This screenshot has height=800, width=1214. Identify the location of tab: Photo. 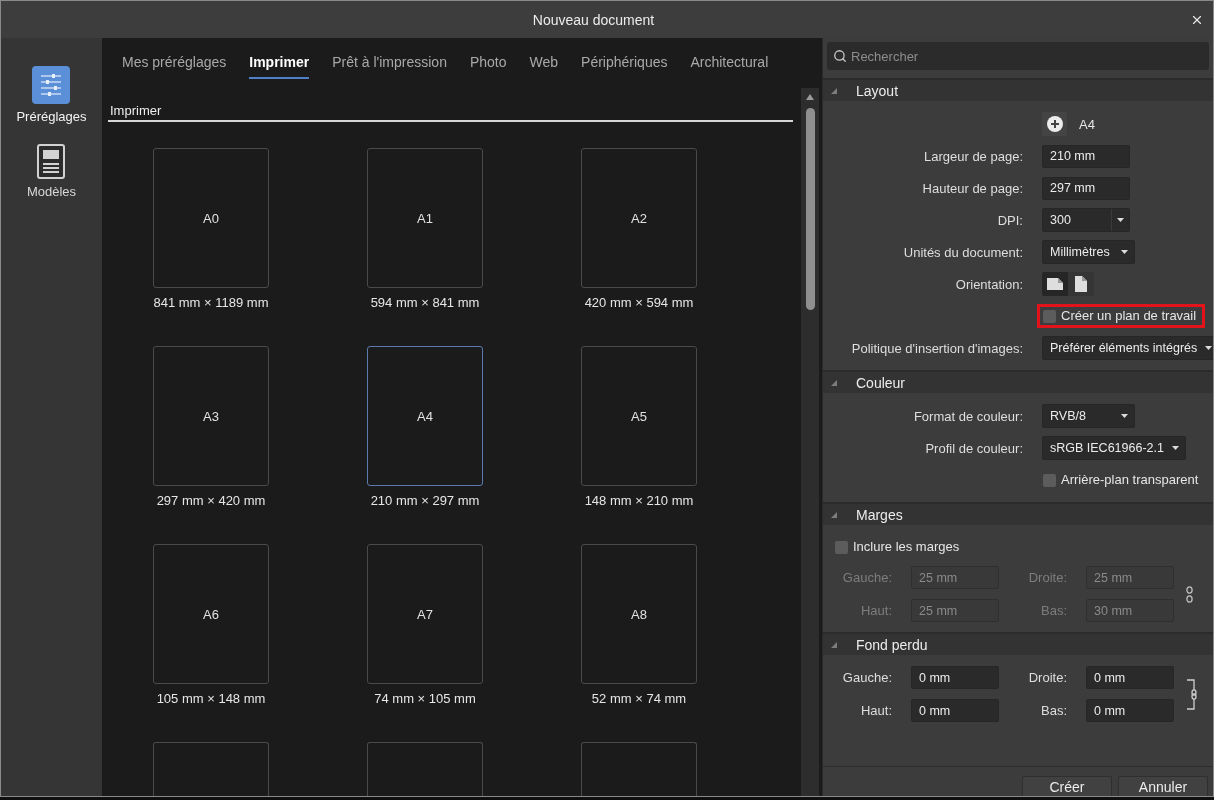
(488, 63).